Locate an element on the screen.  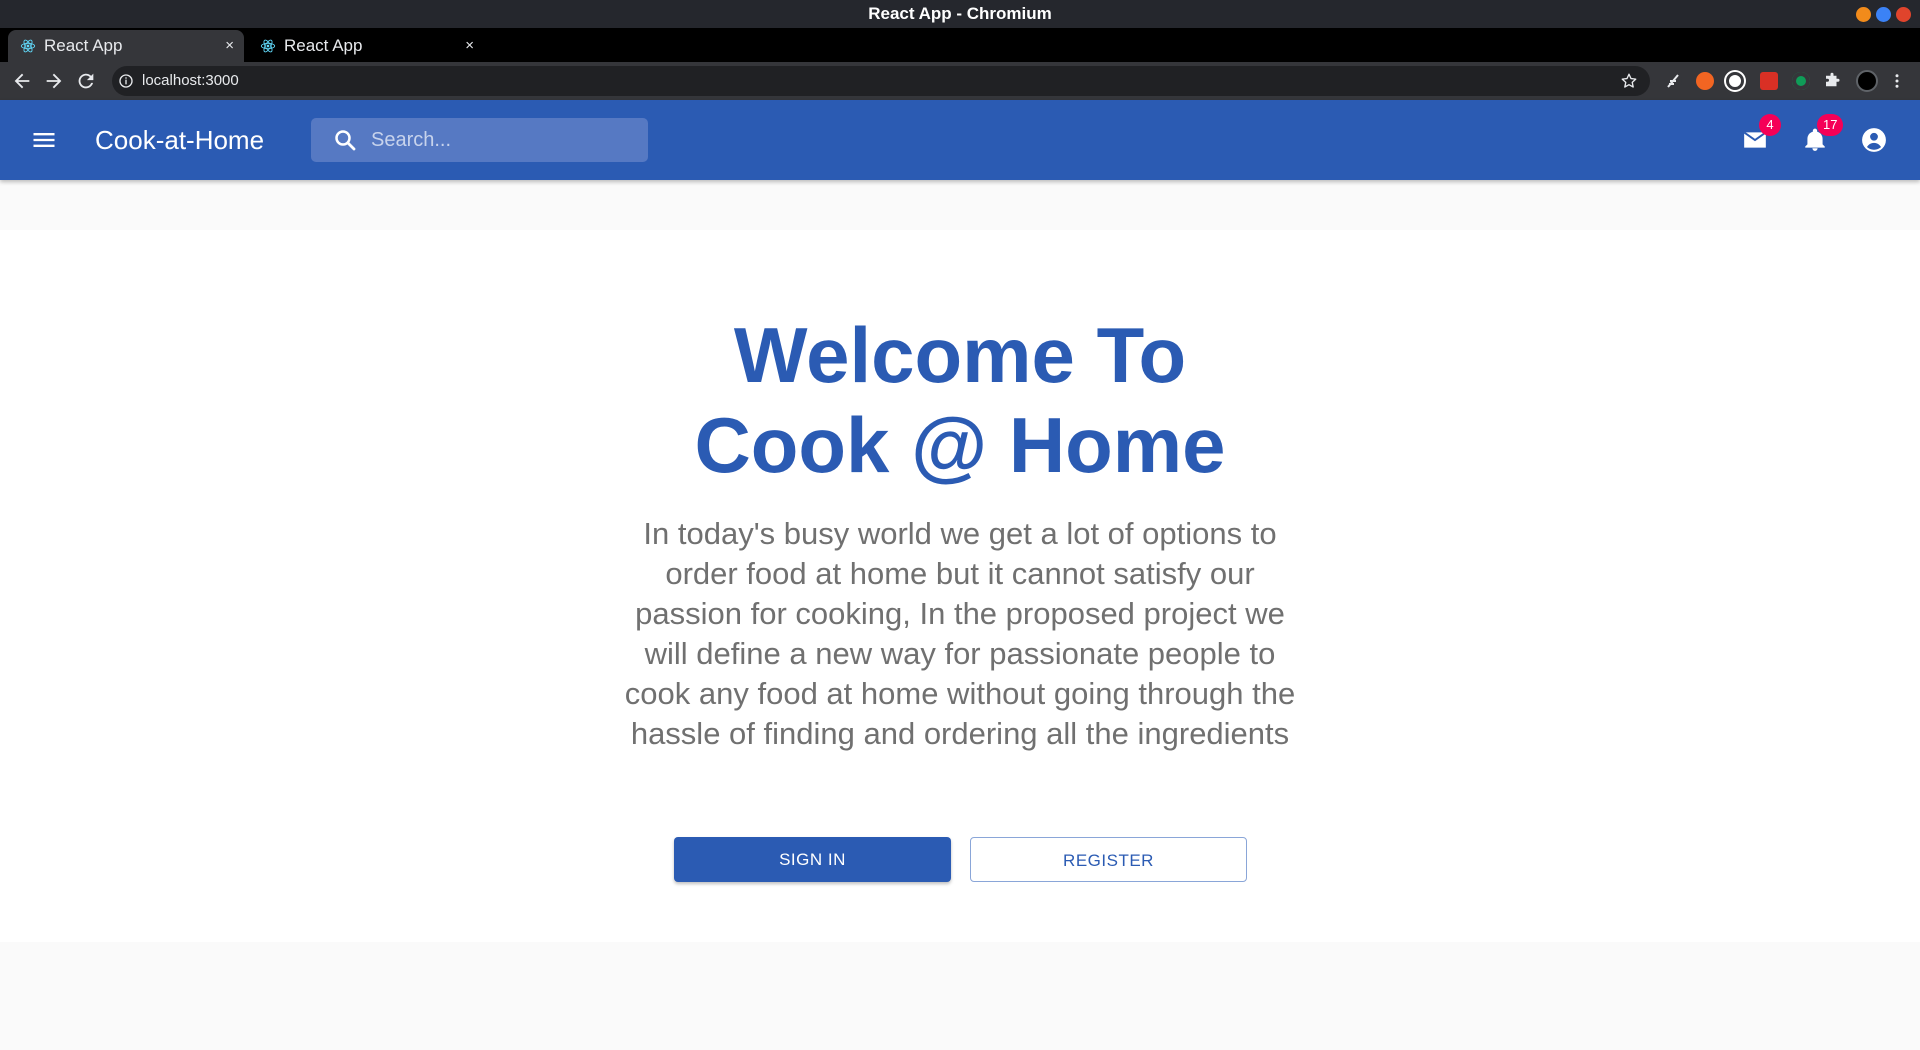
sign-in-button: SIGN IN is located at coordinates (812, 859).